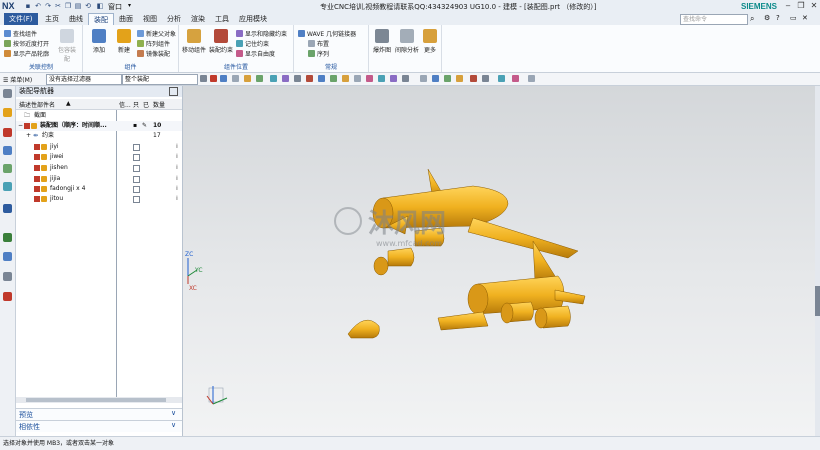 The width and height of the screenshot is (820, 450). What do you see at coordinates (261, 33) in the screenshot?
I see `show-hide-constraints-button: 显示和隐藏约束` at bounding box center [261, 33].